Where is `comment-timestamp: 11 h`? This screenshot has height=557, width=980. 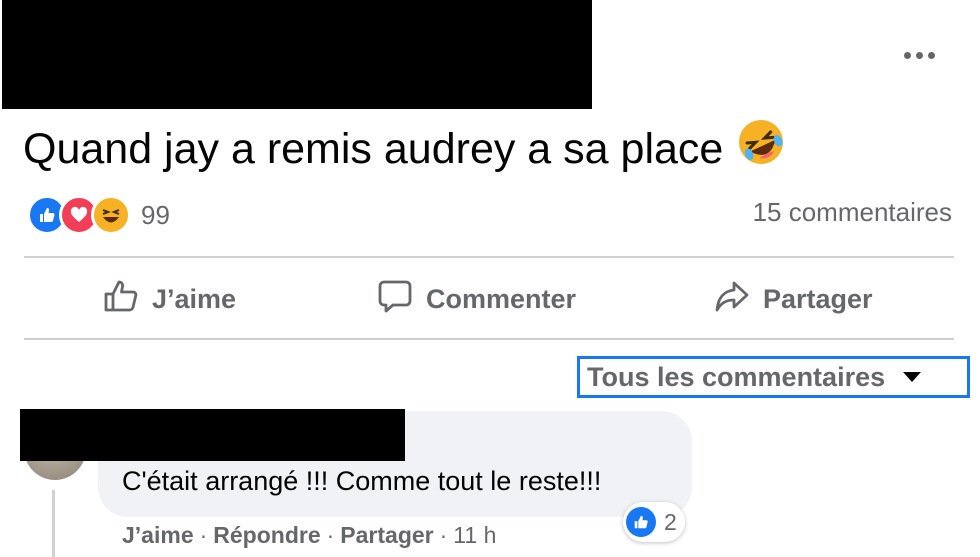 comment-timestamp: 11 h is located at coordinates (474, 535).